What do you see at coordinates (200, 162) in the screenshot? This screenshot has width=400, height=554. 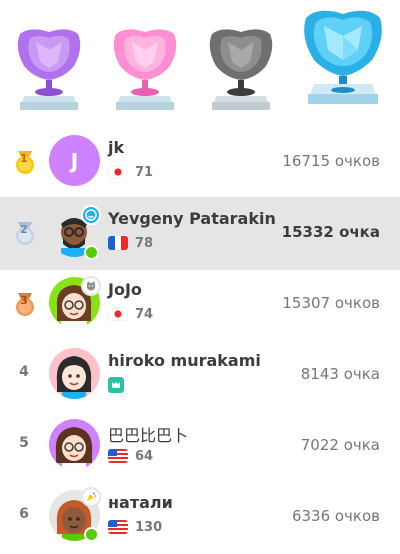 I see `leaderboard-row: 1 J jk 71 16715 очков` at bounding box center [200, 162].